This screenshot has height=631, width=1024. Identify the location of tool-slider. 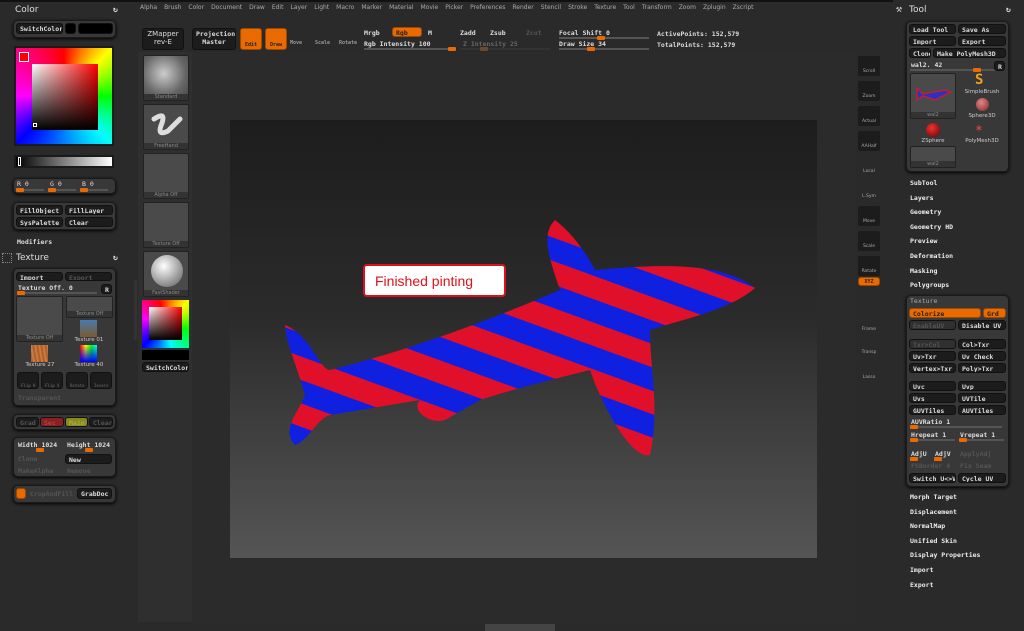
(956, 70).